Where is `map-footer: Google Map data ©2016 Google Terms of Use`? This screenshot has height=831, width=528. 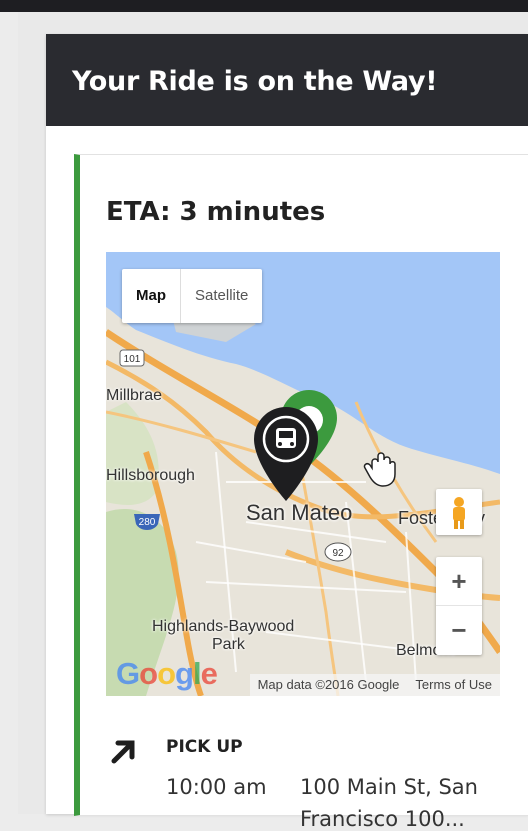 map-footer: Google Map data ©2016 Google Terms of Use is located at coordinates (303, 676).